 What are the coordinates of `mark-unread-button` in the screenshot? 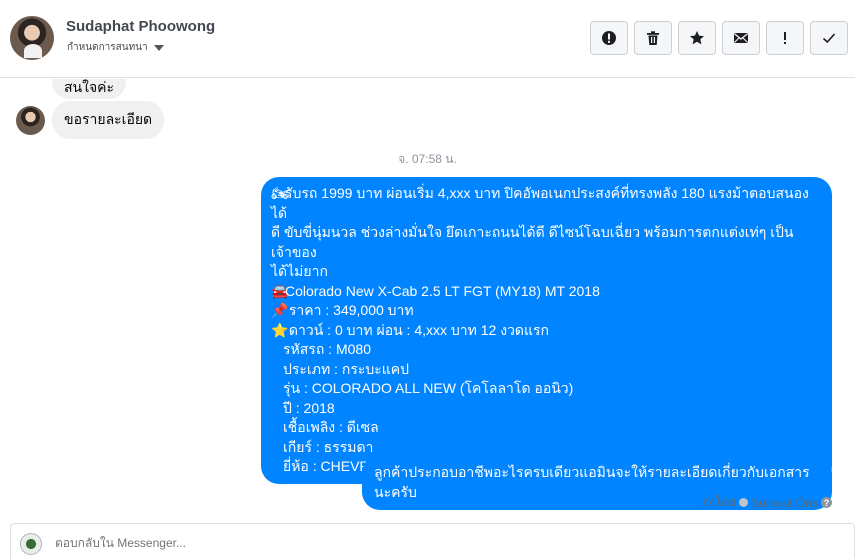 It's located at (741, 38).